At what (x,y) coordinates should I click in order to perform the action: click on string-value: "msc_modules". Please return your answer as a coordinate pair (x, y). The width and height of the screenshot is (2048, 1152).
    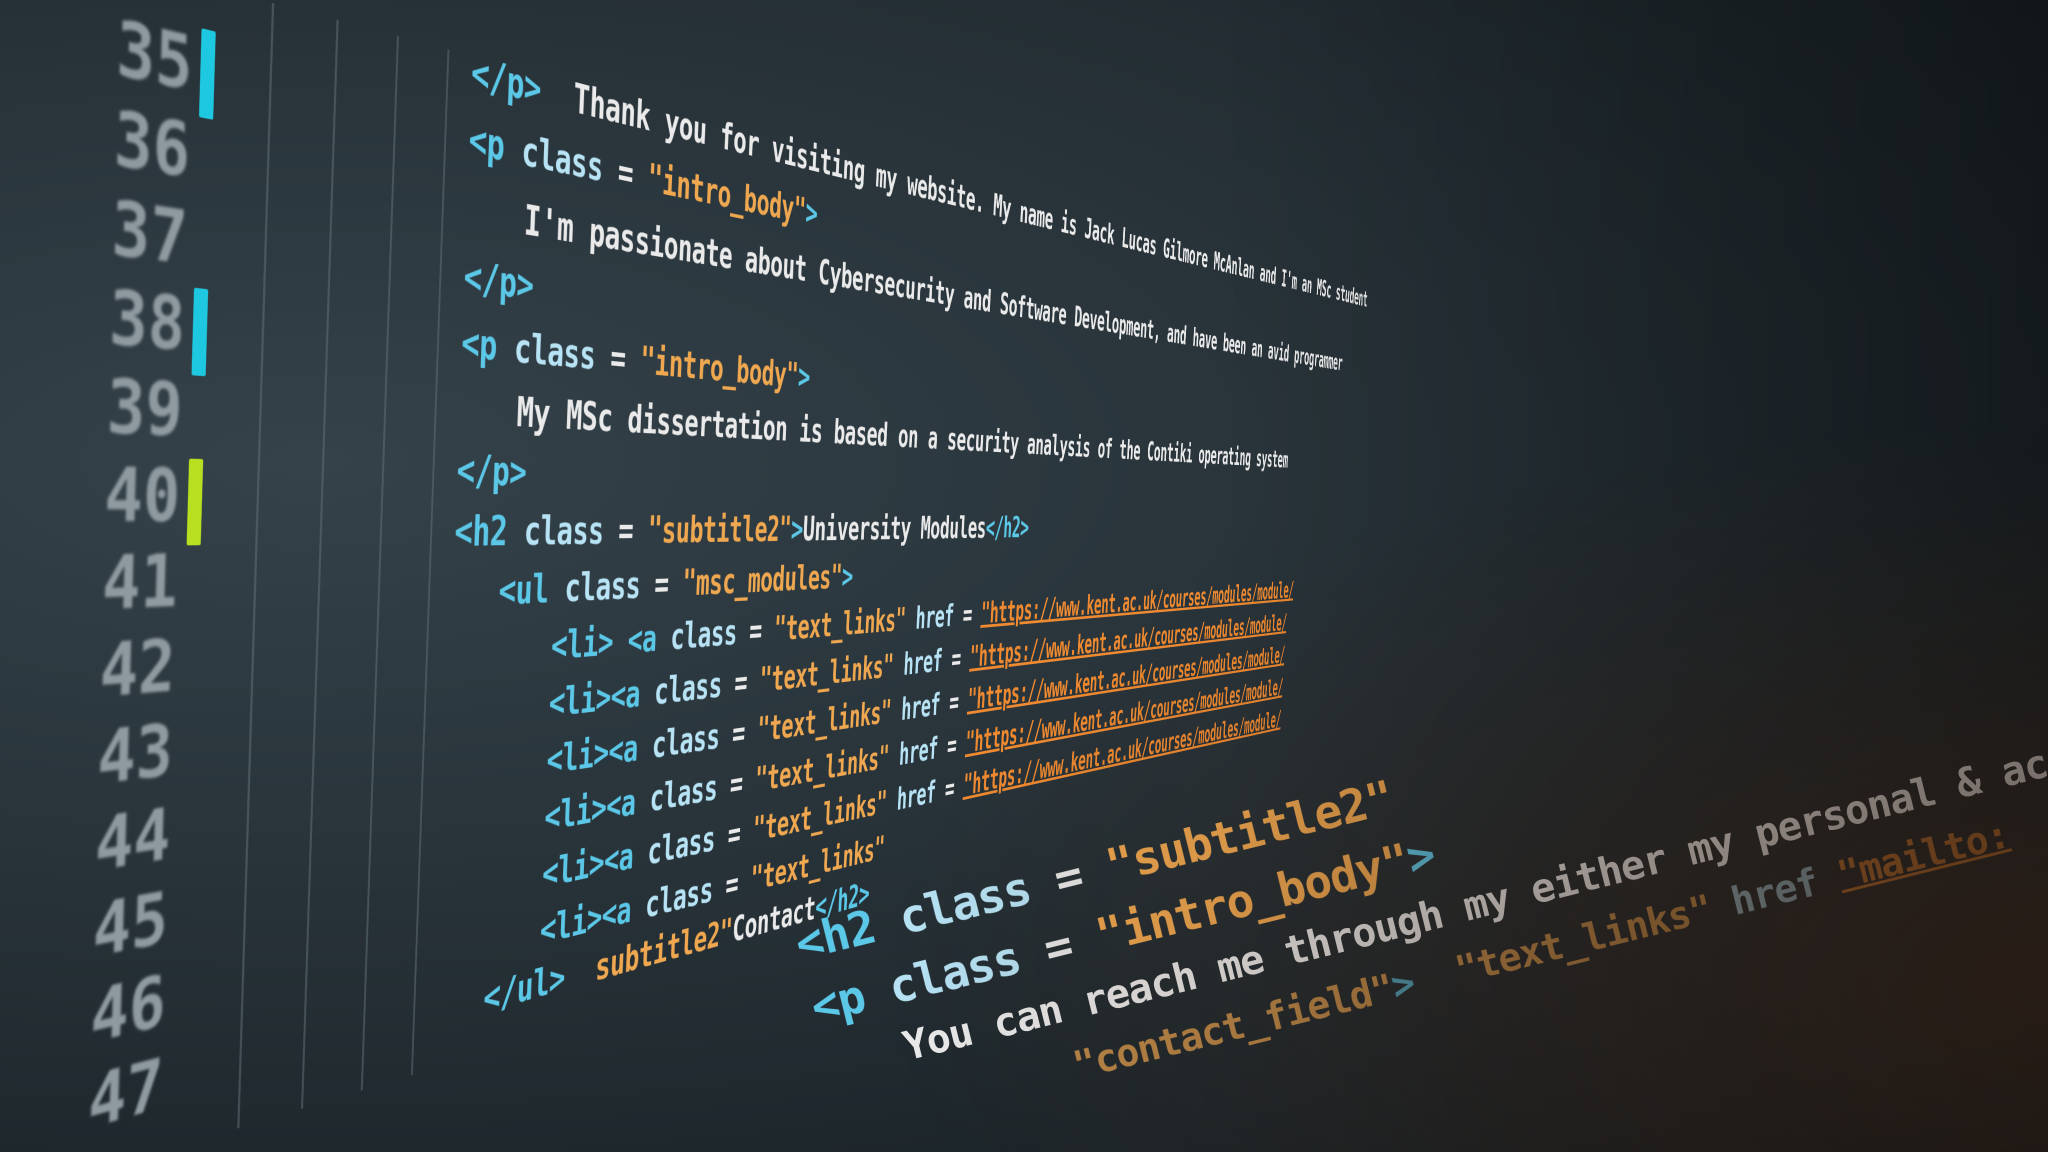
    Looking at the image, I should click on (762, 581).